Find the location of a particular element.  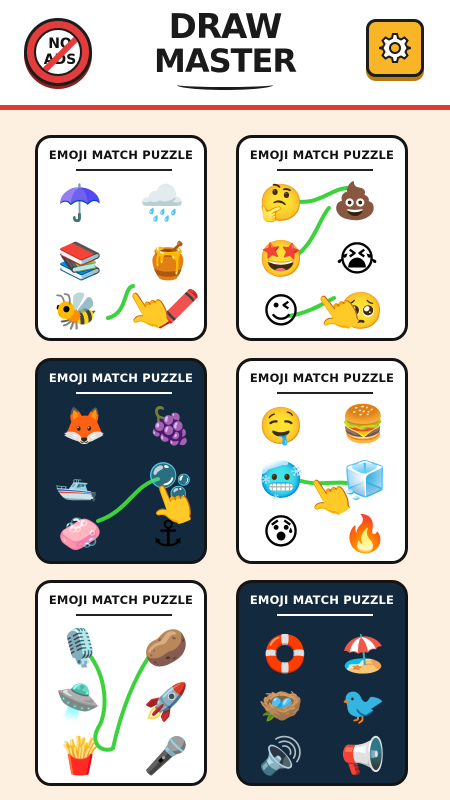

header-divider is located at coordinates (225, 107).